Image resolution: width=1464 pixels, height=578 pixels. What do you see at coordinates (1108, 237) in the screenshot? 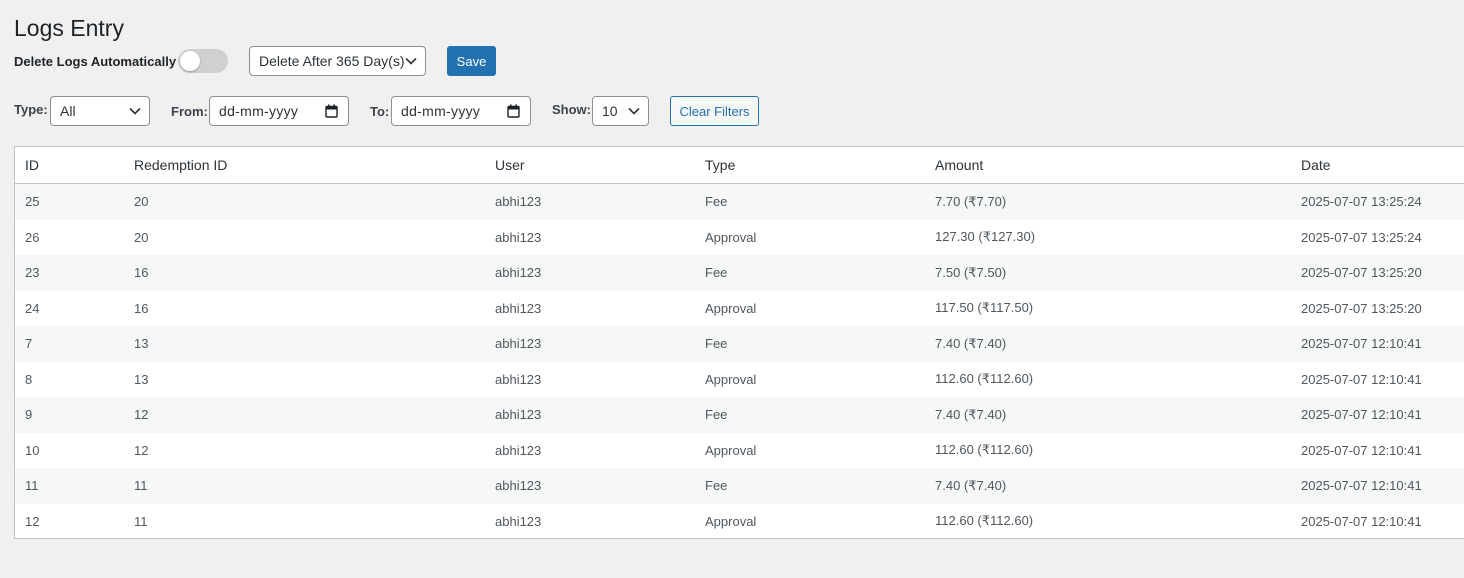
I see `cell-amount: 127.30 (₹127.30)` at bounding box center [1108, 237].